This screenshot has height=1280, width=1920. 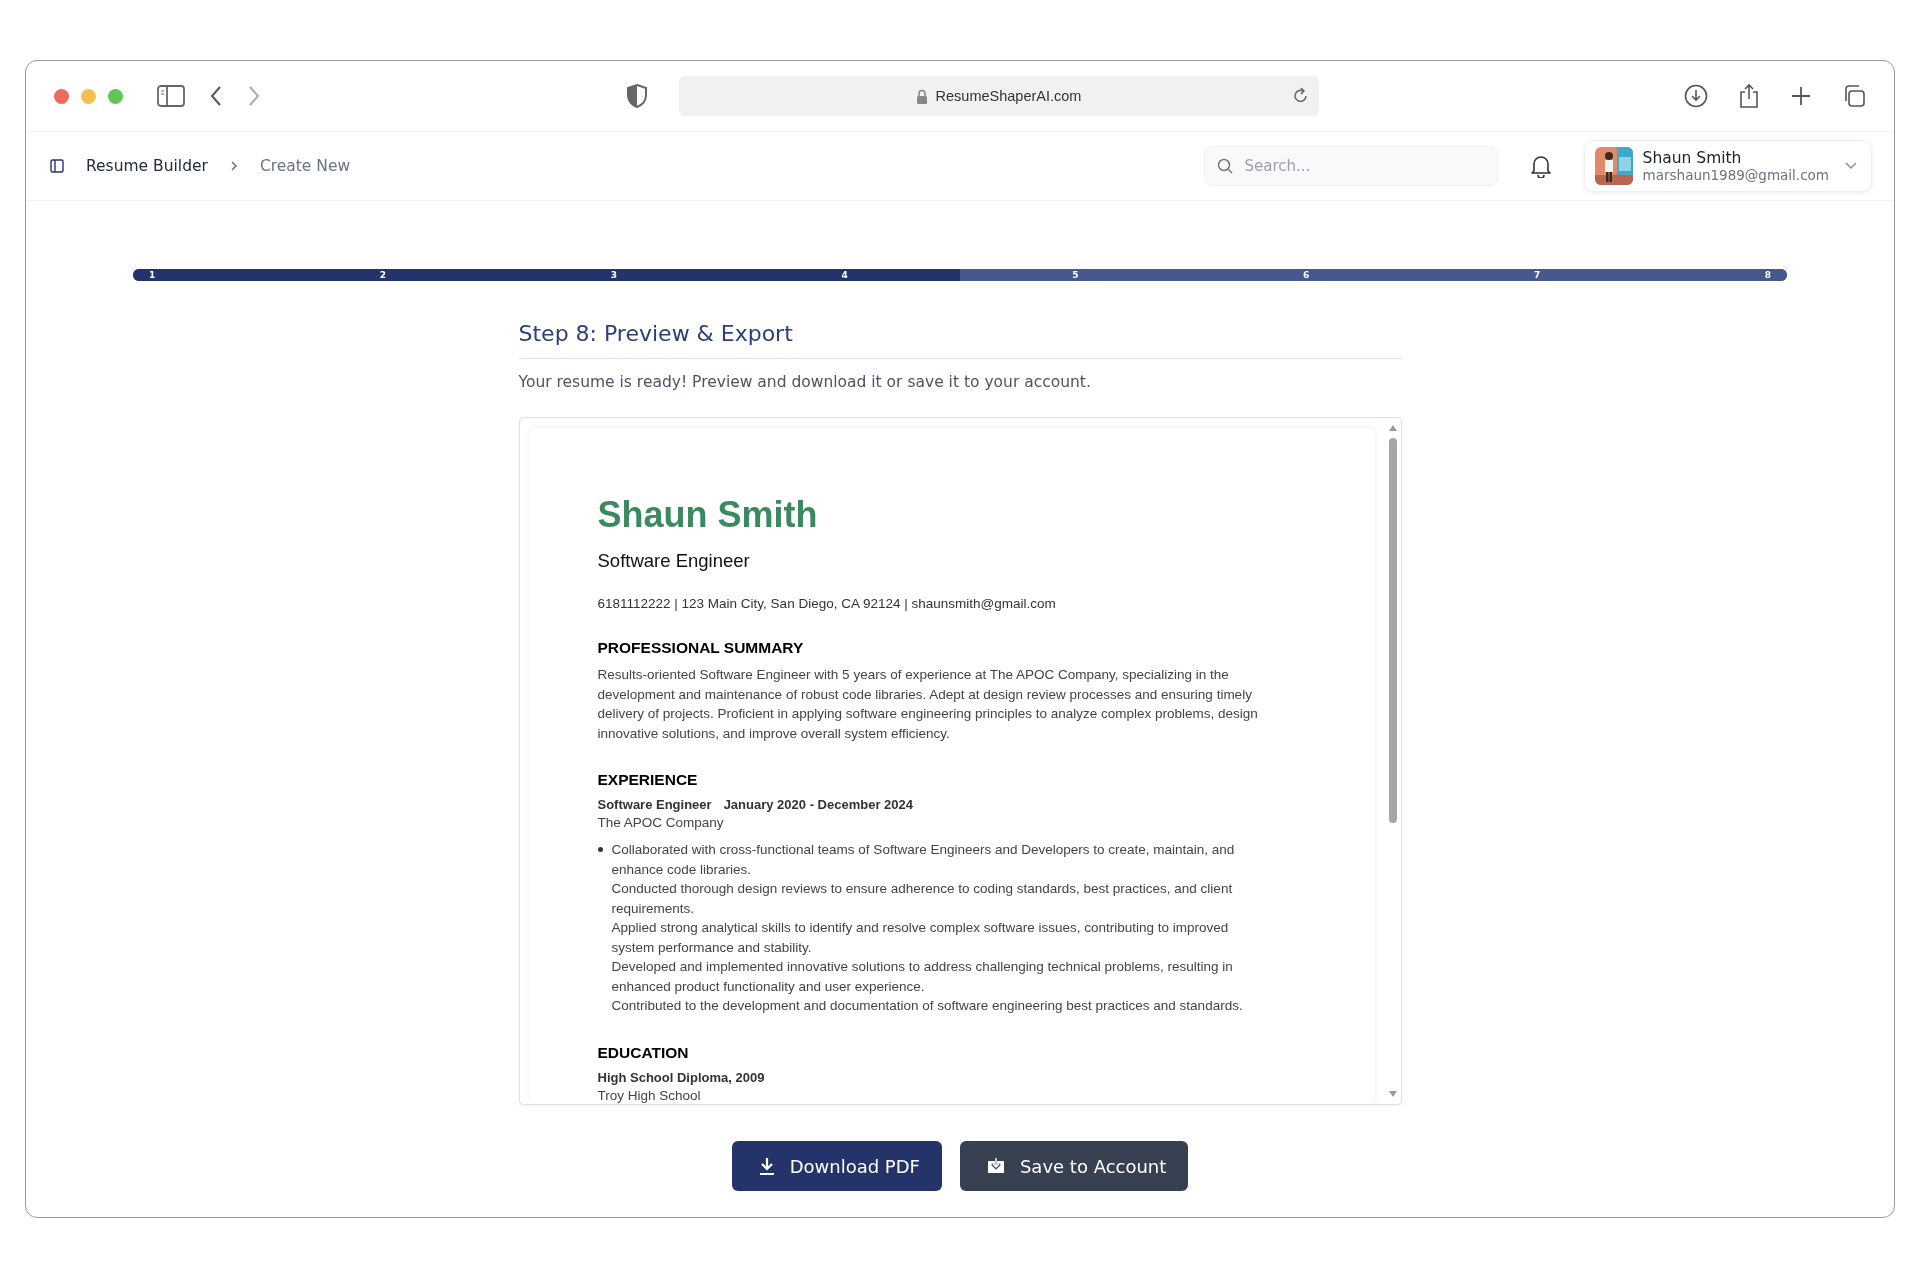 What do you see at coordinates (61, 96) in the screenshot?
I see `close-button` at bounding box center [61, 96].